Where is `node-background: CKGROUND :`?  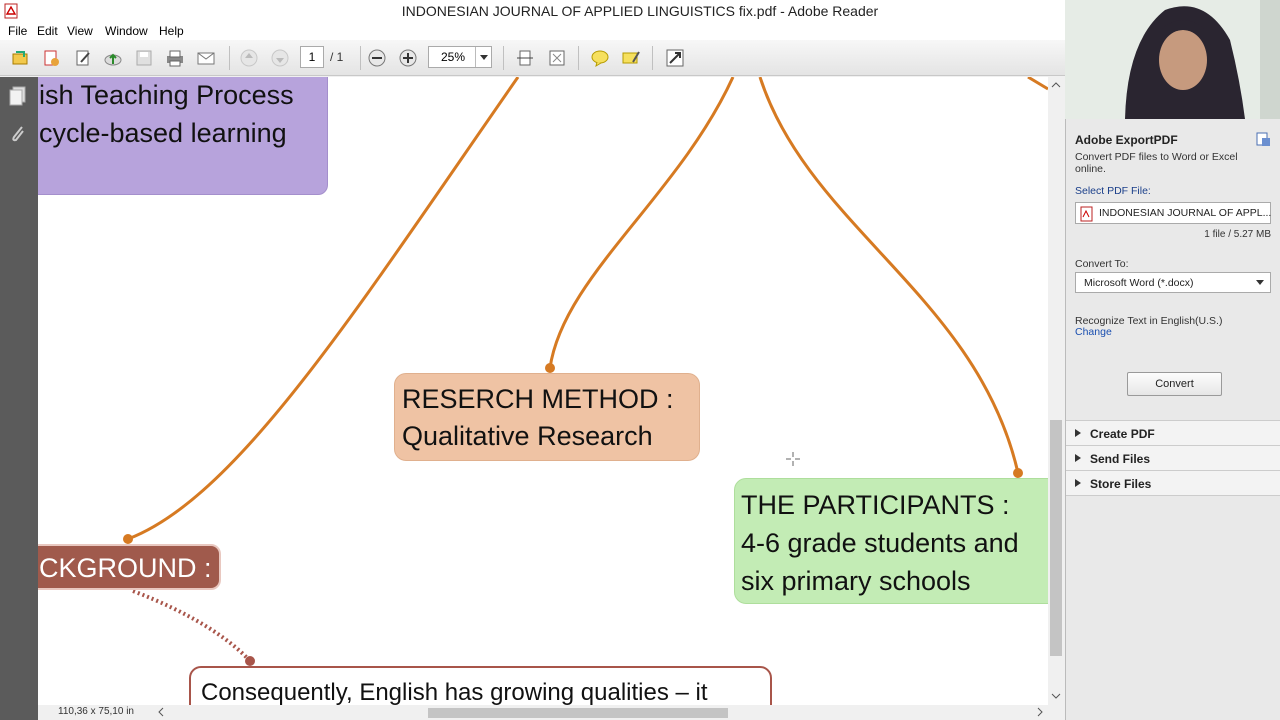 node-background: CKGROUND : is located at coordinates (129, 567).